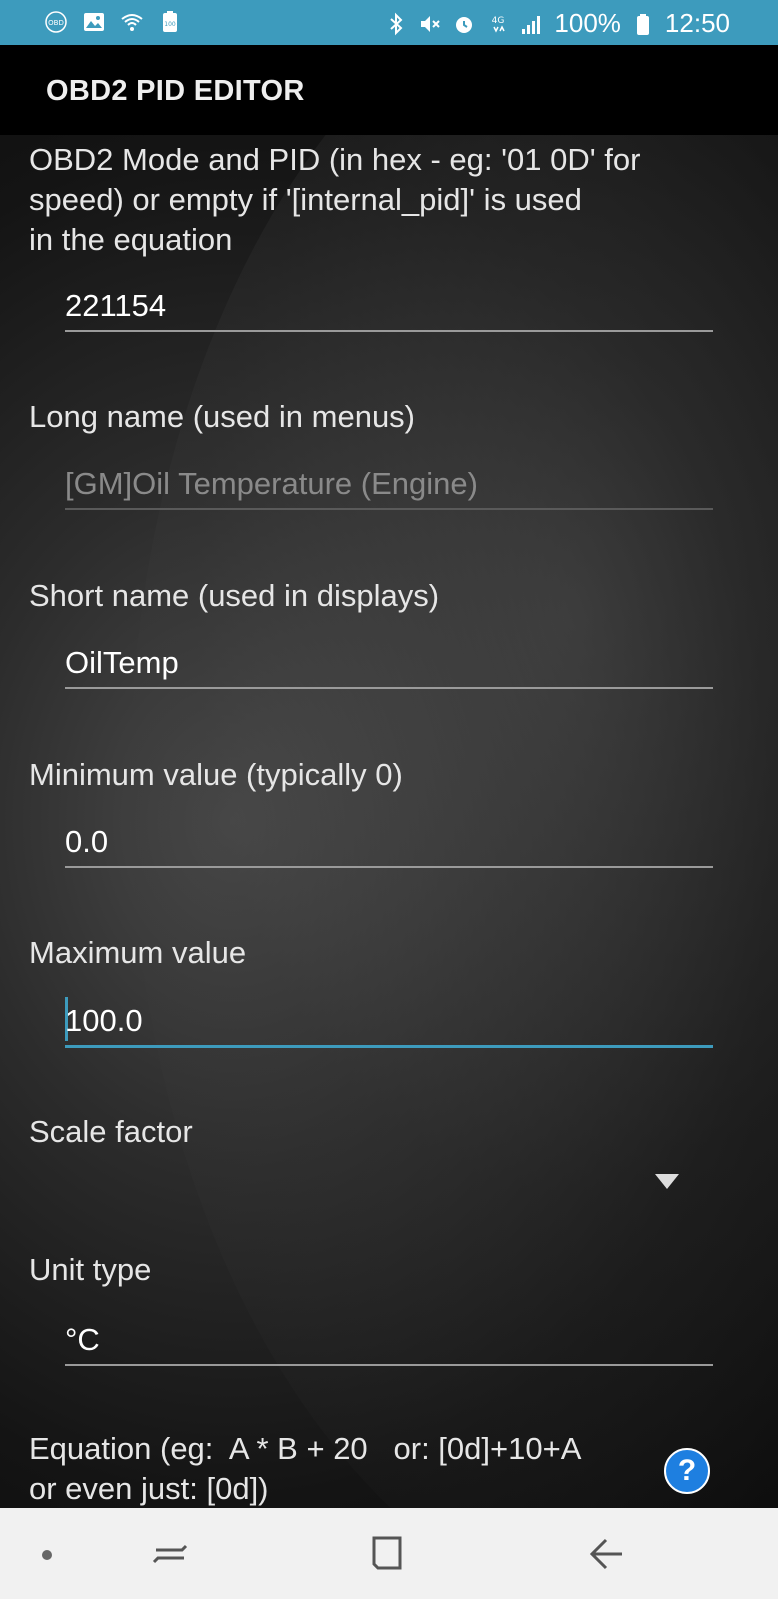 Image resolution: width=778 pixels, height=1599 pixels. Describe the element at coordinates (389, 663) in the screenshot. I see `short-name-input: OilTemp` at that location.